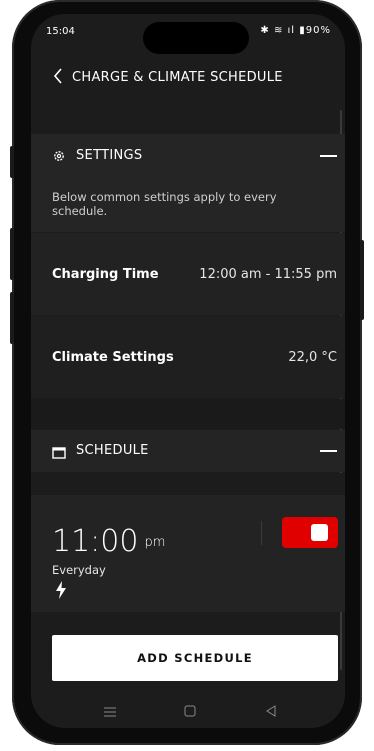 The width and height of the screenshot is (374, 751). I want to click on gear-icon, so click(59, 157).